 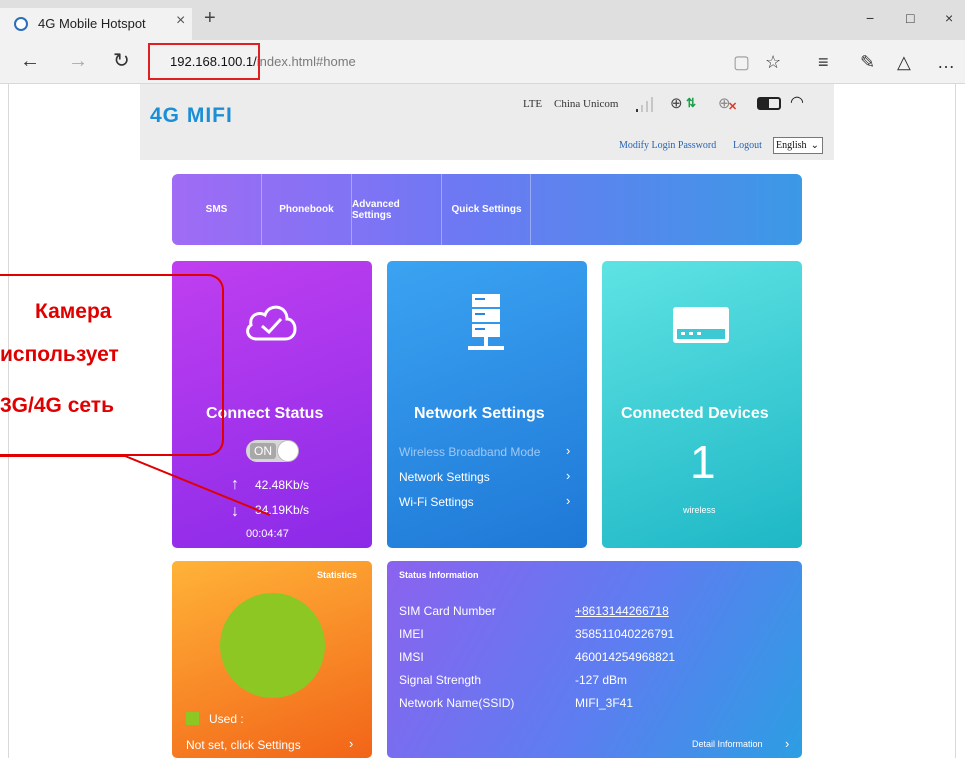 I want to click on link-network-settings: Network Settings, so click(x=444, y=477).